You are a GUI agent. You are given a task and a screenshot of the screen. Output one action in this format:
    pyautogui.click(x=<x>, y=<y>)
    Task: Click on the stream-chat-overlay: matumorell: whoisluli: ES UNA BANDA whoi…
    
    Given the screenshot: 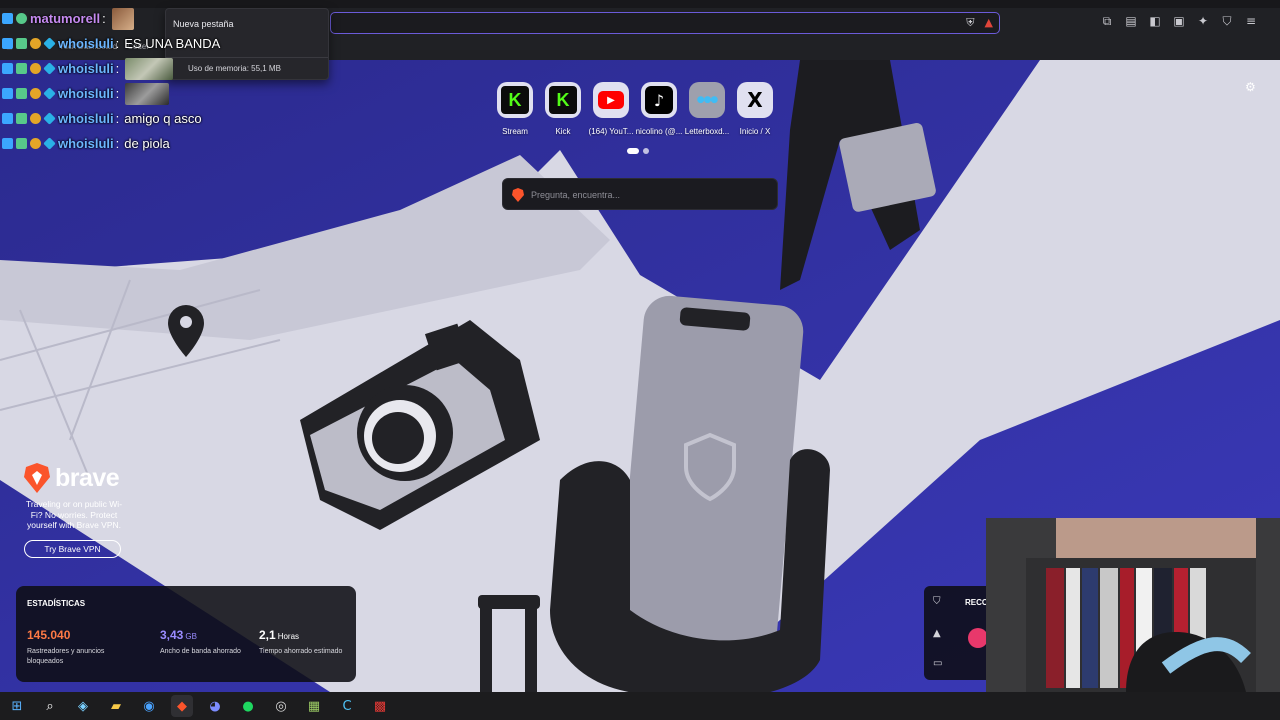 What is the action you would take?
    pyautogui.click(x=167, y=81)
    